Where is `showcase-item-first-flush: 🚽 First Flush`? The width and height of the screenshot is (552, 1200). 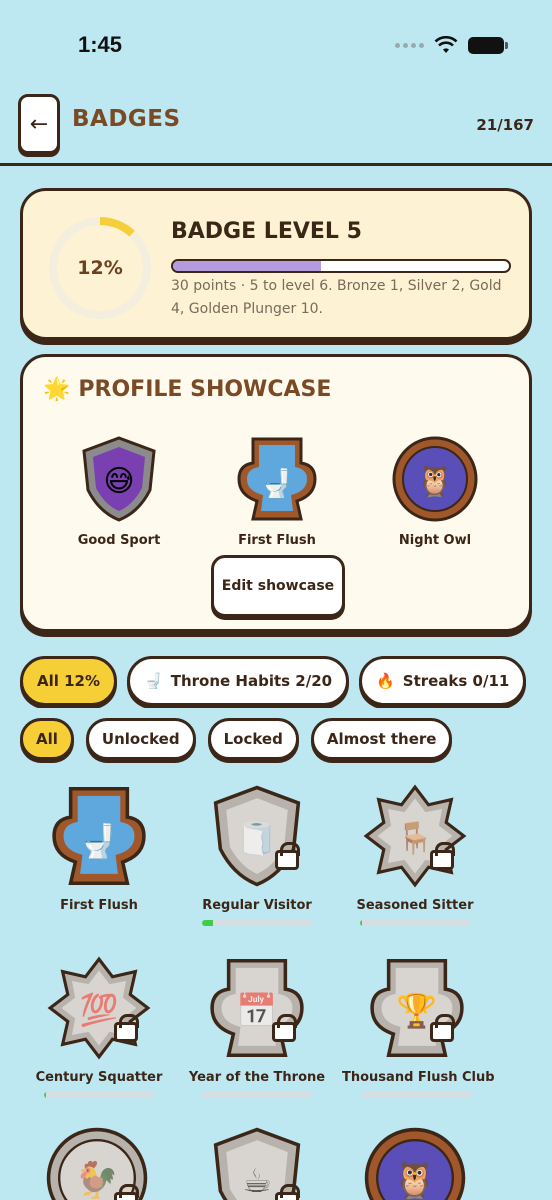
showcase-item-first-flush: 🚽 First Flush is located at coordinates (277, 491).